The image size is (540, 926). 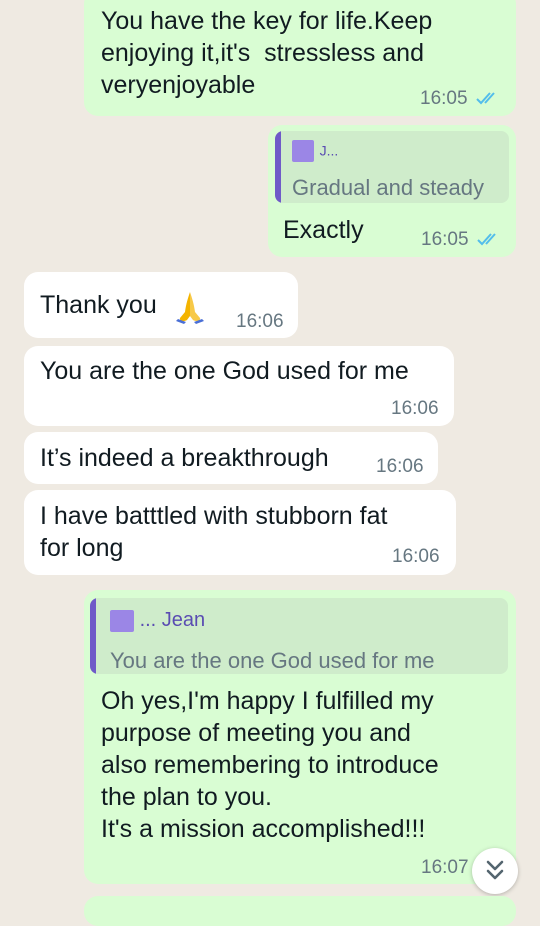 What do you see at coordinates (299, 636) in the screenshot?
I see `quoted-message: ... Jean You are the one God used for me` at bounding box center [299, 636].